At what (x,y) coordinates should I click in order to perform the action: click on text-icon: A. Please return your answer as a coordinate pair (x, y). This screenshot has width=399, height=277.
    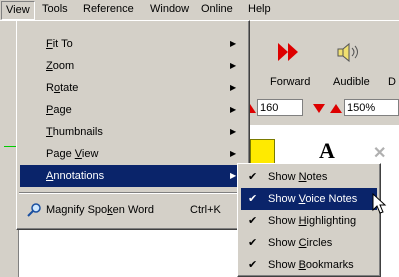
    Looking at the image, I should click on (327, 151).